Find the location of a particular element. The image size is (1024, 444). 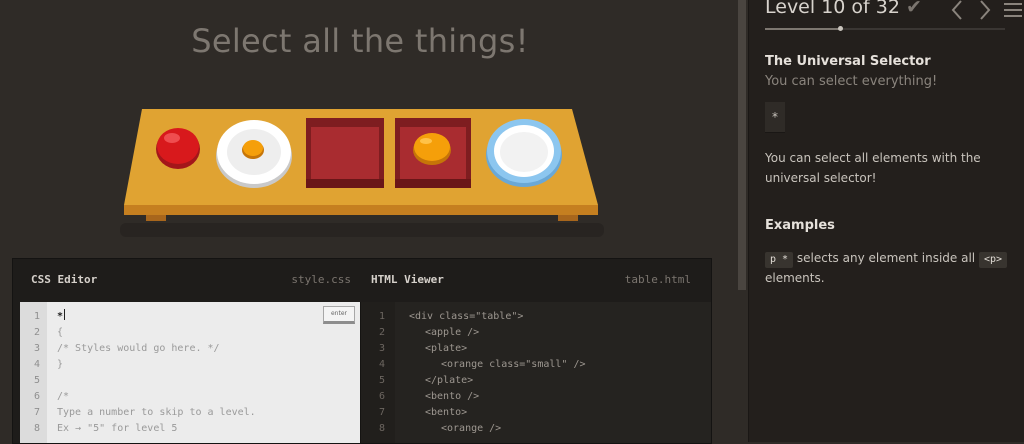

html-code-line: <orange class="small" /> is located at coordinates (513, 365).